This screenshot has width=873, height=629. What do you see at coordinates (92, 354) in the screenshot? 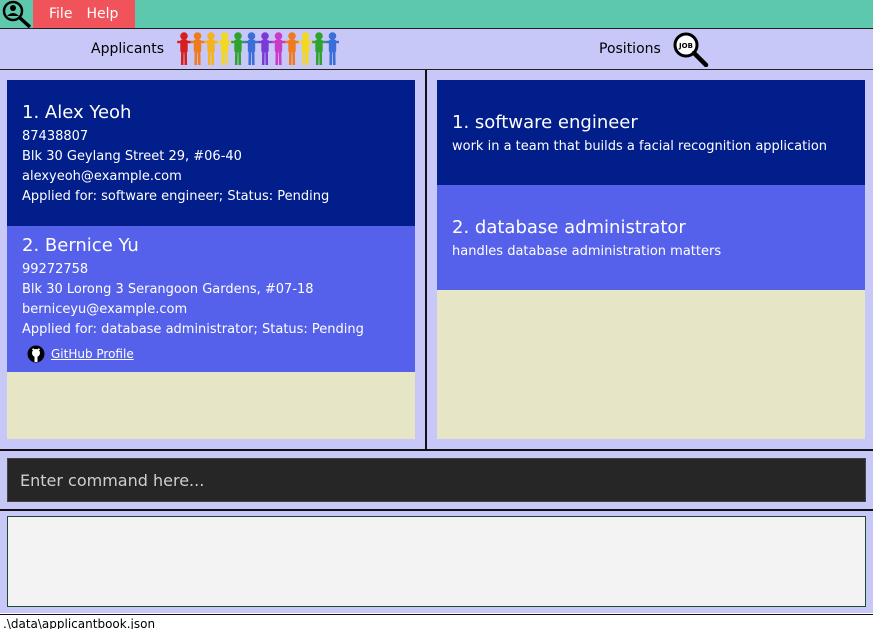
I see `github-link-label: GitHub Profile` at bounding box center [92, 354].